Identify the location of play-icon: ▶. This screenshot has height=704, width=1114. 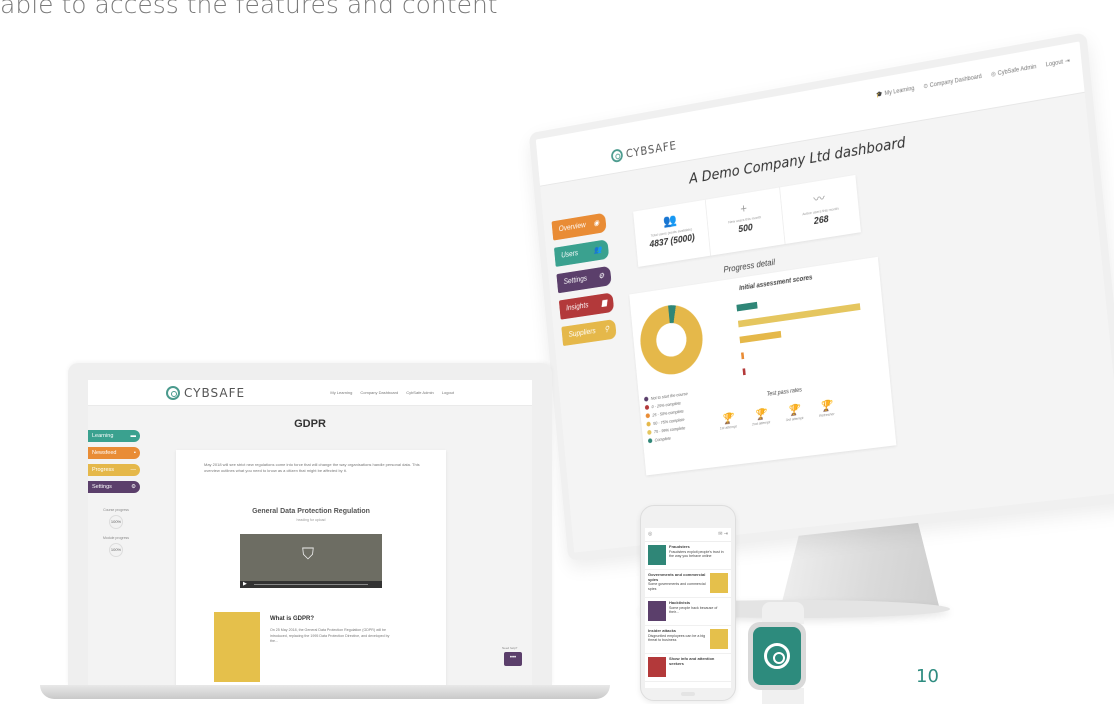
(245, 584).